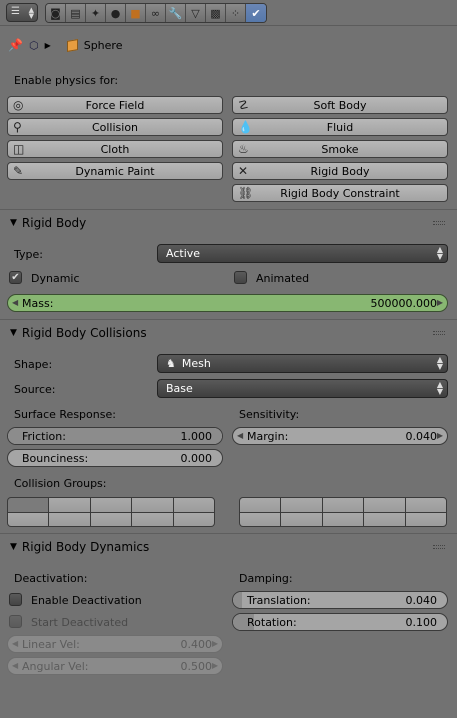 The image size is (457, 718). I want to click on fluid-button: 💧 Fluid, so click(340, 127).